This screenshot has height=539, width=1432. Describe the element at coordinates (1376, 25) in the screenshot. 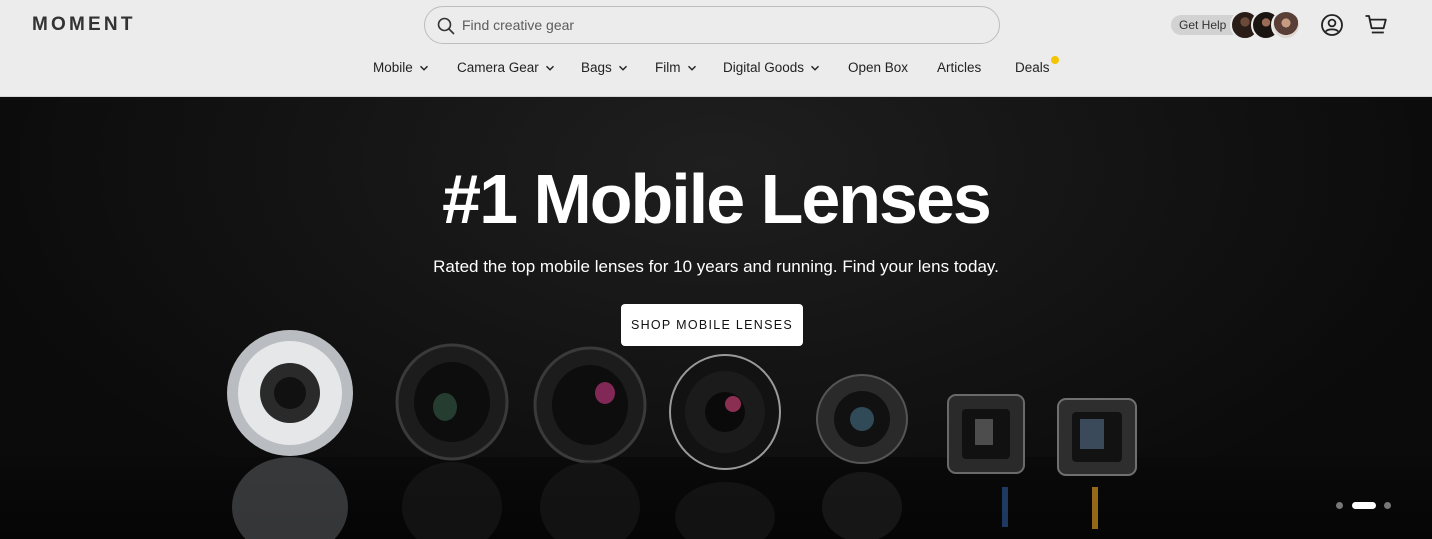

I see `cart-icon` at that location.